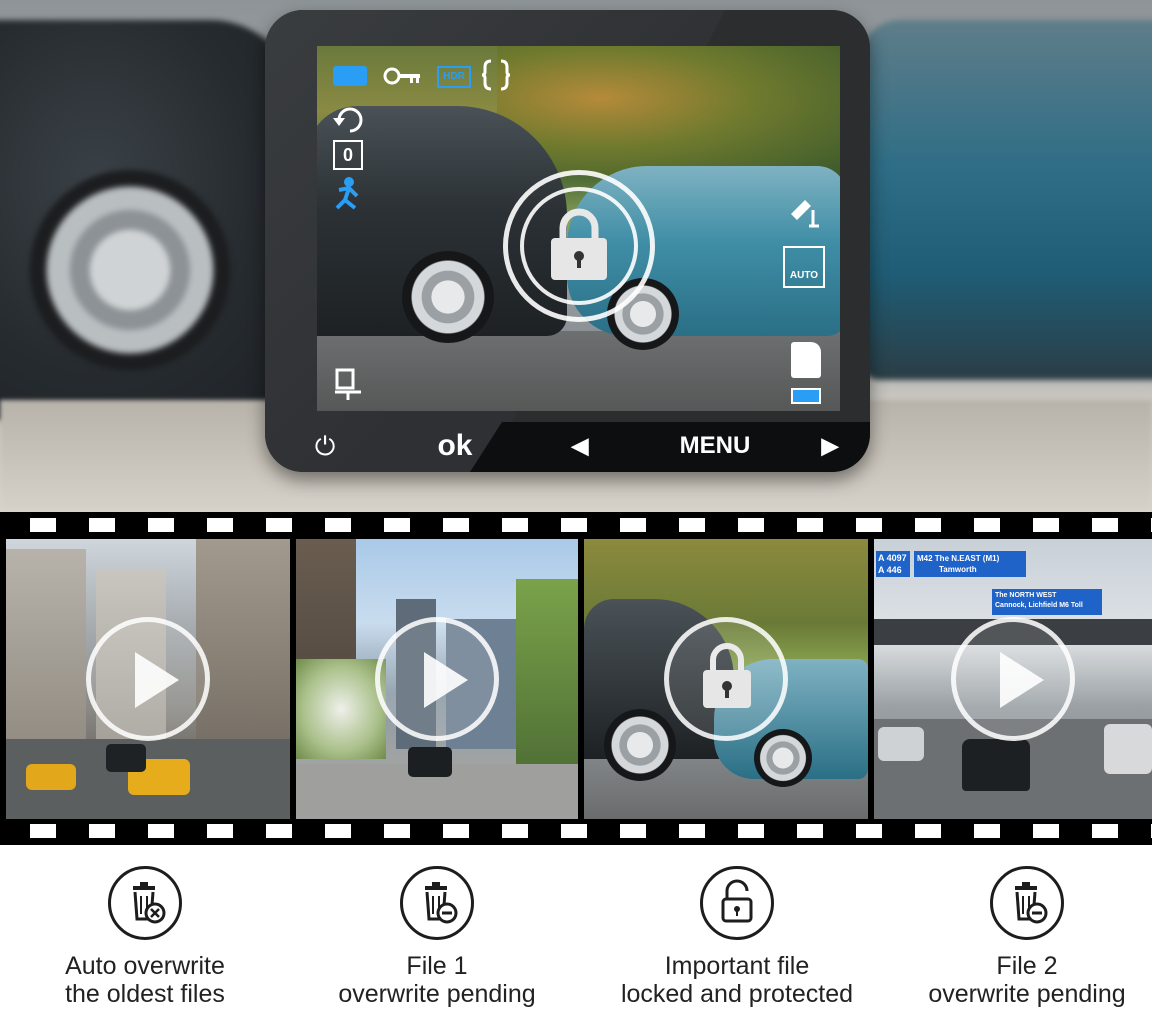  I want to click on background-wheel-left, so click(130, 270).